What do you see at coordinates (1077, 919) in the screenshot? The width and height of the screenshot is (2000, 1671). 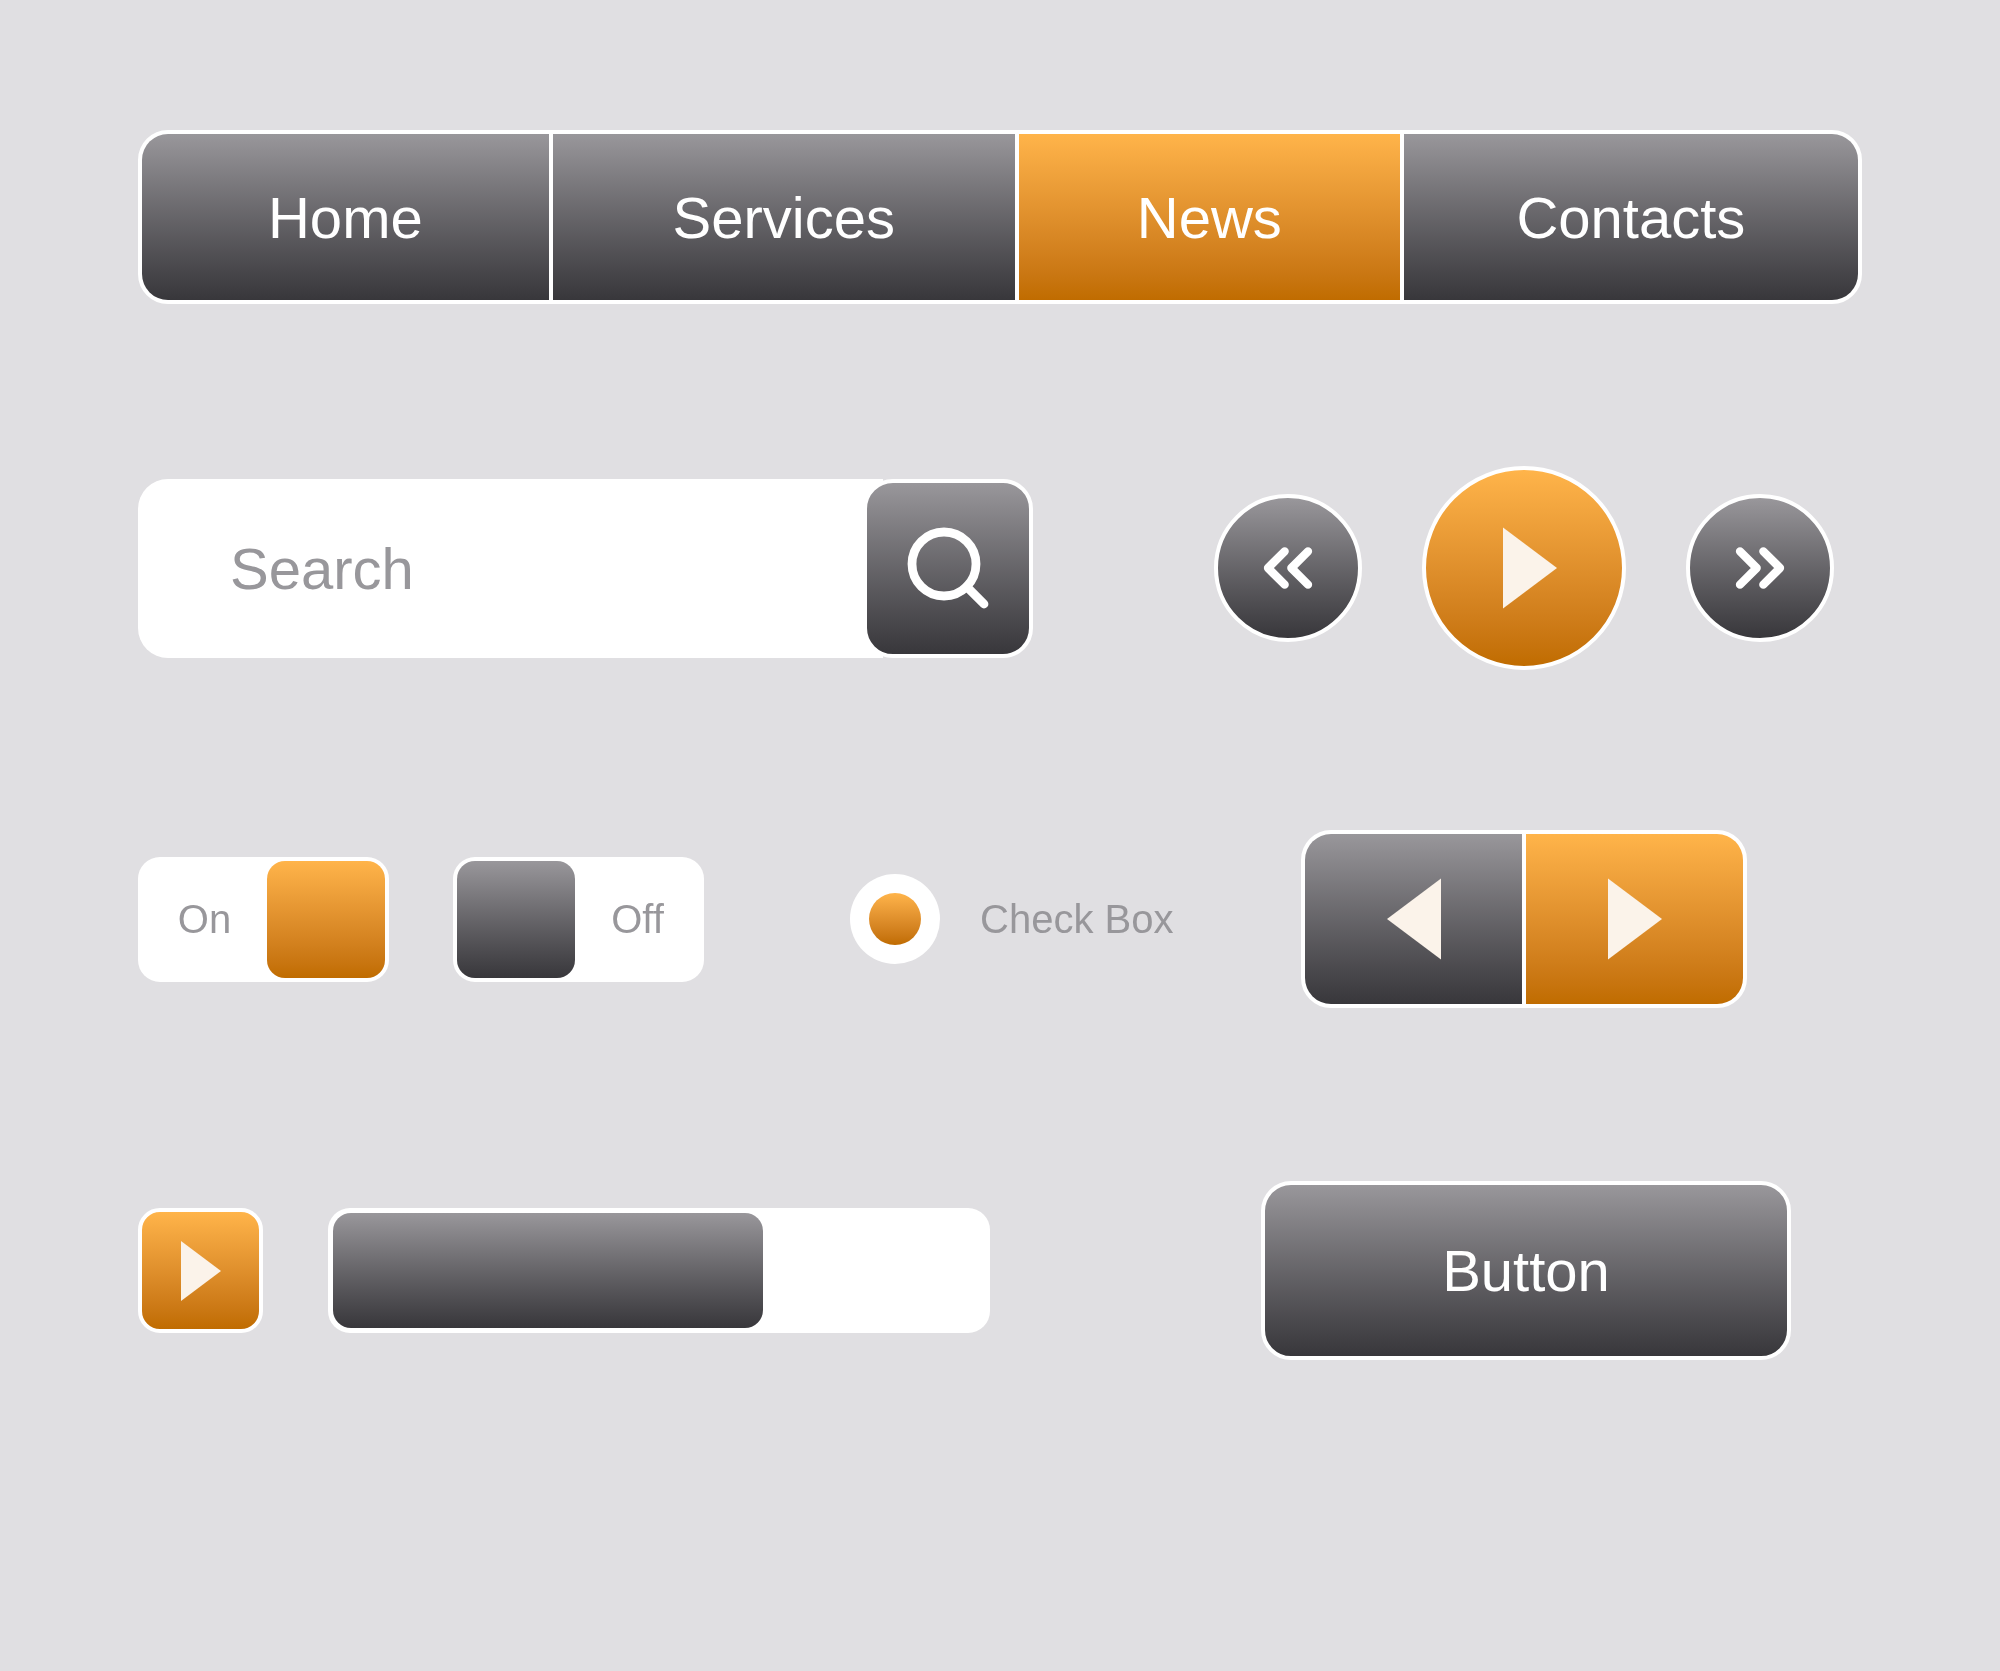 I see `radio-label: Check Box` at bounding box center [1077, 919].